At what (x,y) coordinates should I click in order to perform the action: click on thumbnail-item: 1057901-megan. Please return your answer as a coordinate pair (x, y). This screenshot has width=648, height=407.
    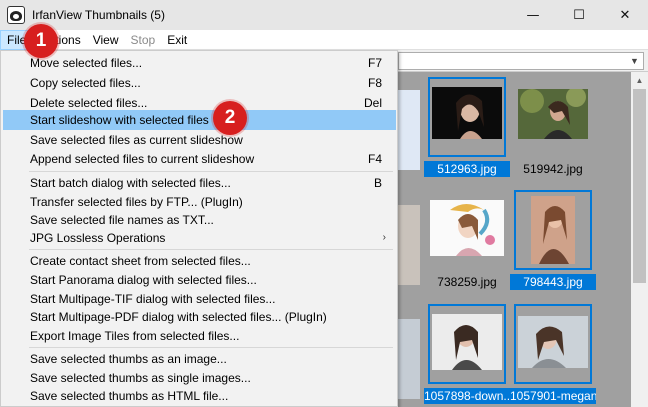
    Looking at the image, I should click on (553, 354).